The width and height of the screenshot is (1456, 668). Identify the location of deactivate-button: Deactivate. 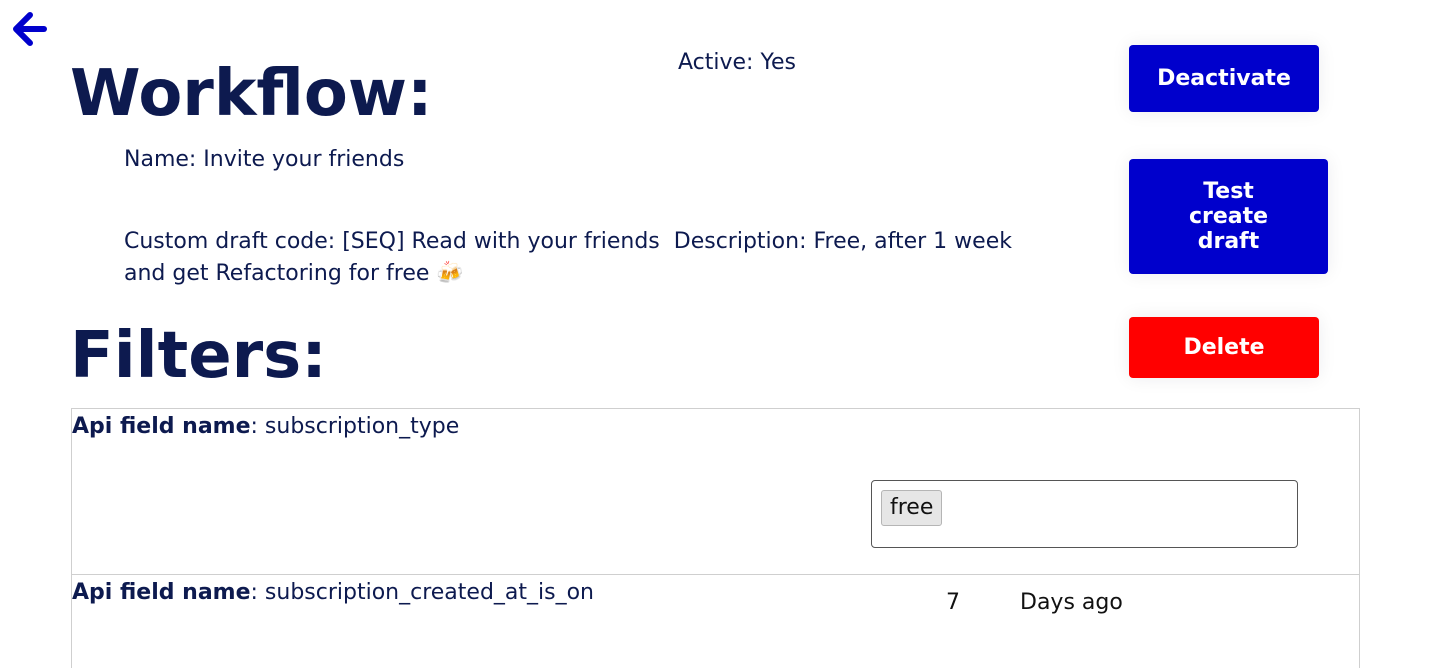
(1224, 78).